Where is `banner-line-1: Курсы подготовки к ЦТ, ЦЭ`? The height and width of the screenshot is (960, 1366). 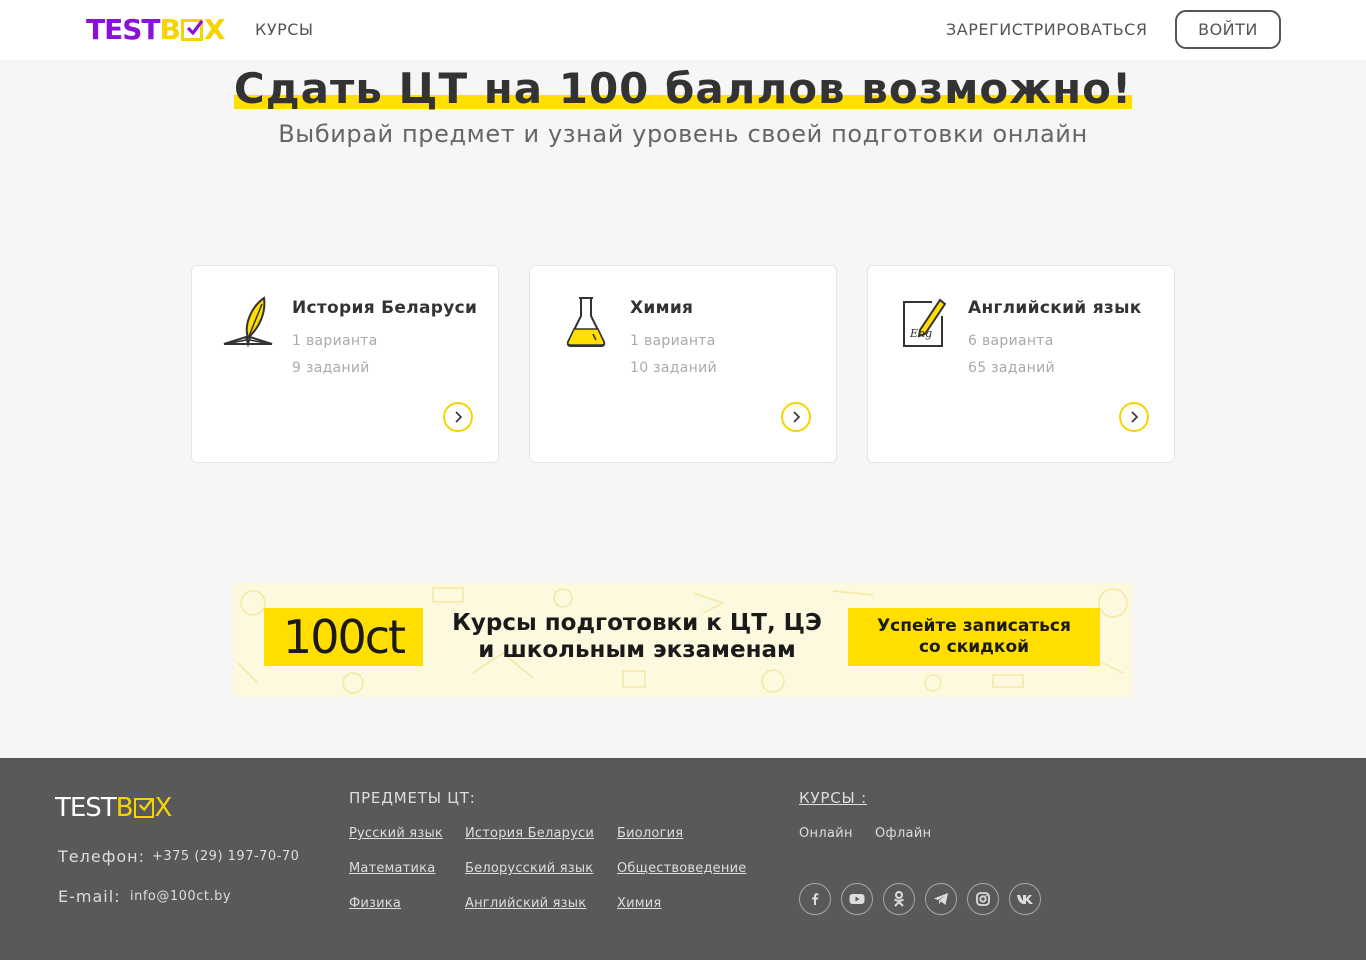
banner-line-1: Курсы подготовки к ЦТ, ЦЭ is located at coordinates (637, 623).